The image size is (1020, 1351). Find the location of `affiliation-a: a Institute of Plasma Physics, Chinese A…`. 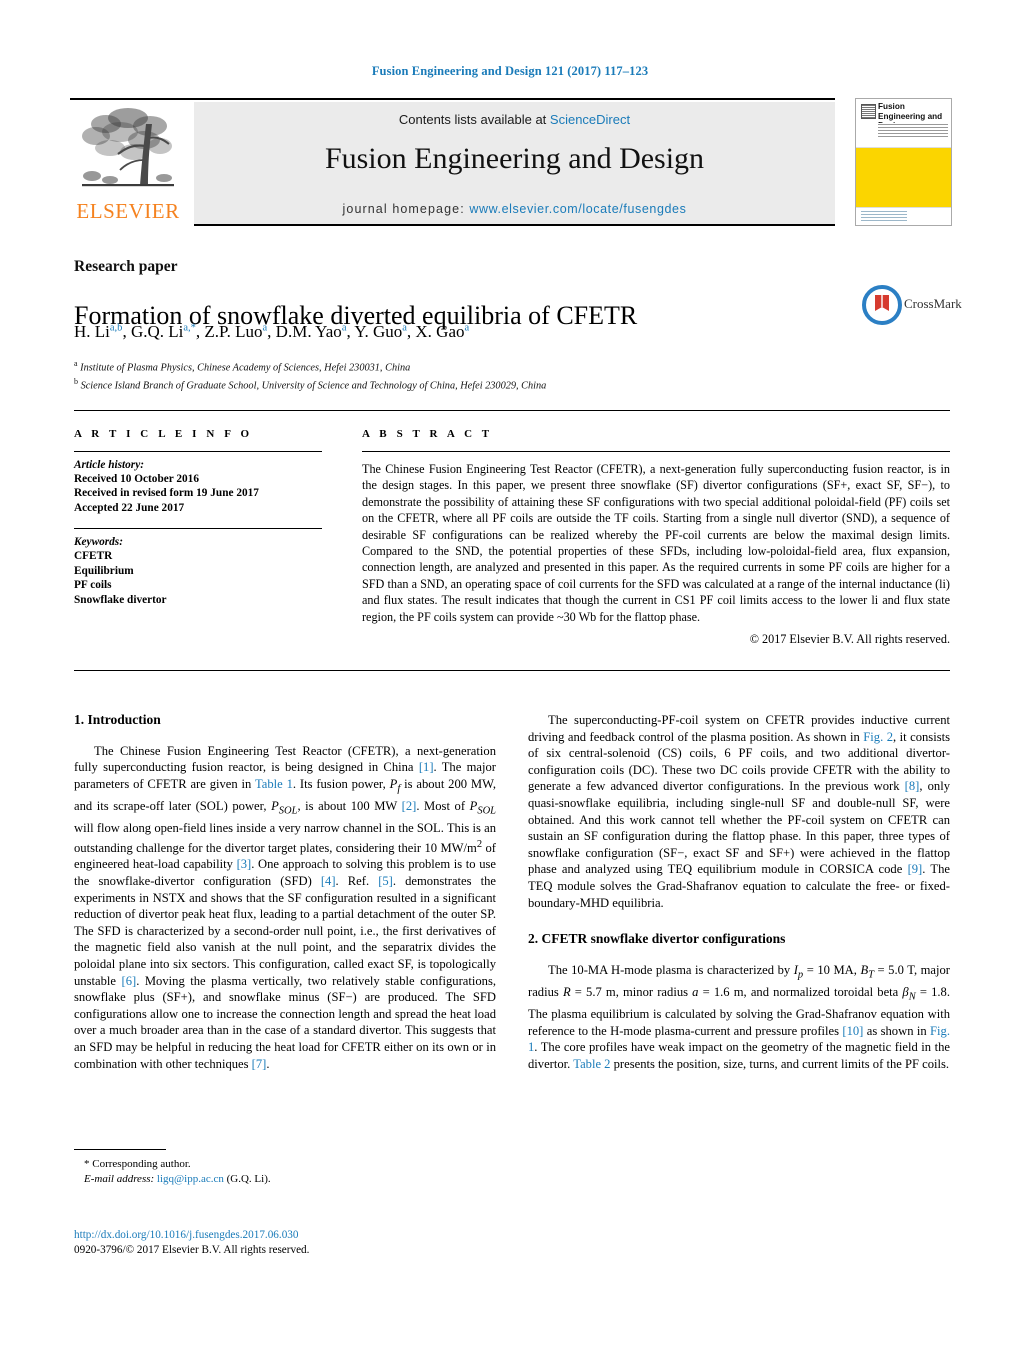

affiliation-a: a Institute of Plasma Physics, Chinese A… is located at coordinates (242, 366).